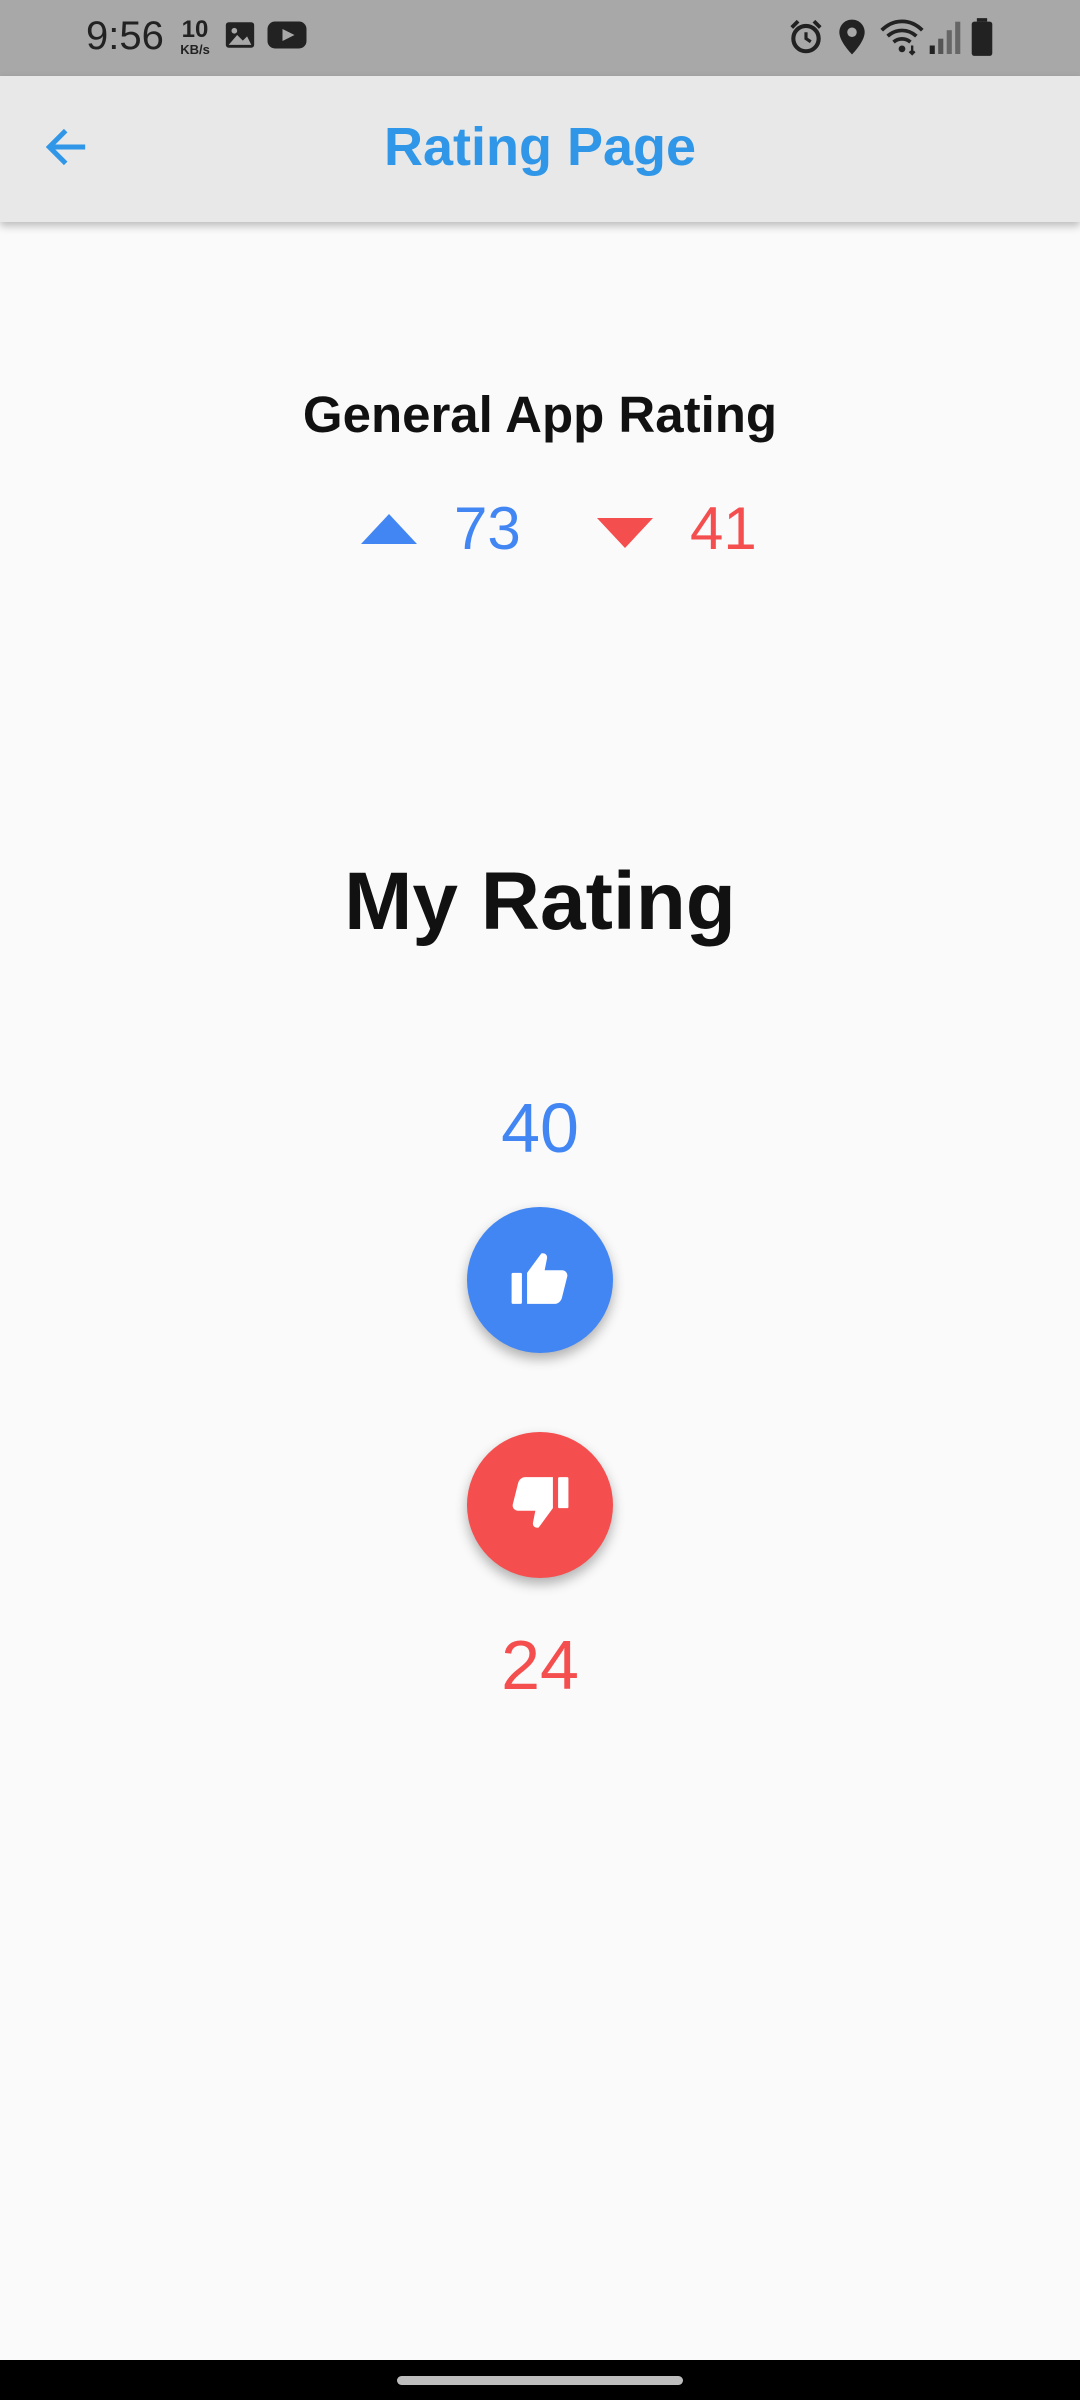 The image size is (1080, 2400). Describe the element at coordinates (852, 39) in the screenshot. I see `location-icon` at that location.